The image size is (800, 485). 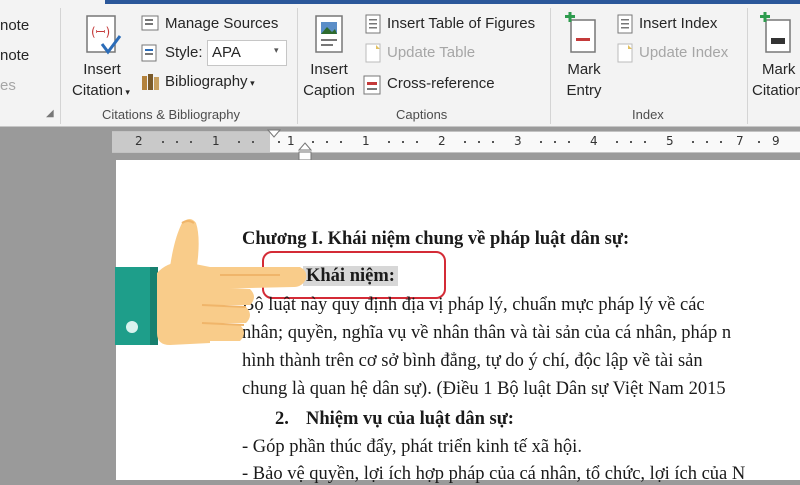 I want to click on insert-endnote-button: note, so click(x=14, y=25).